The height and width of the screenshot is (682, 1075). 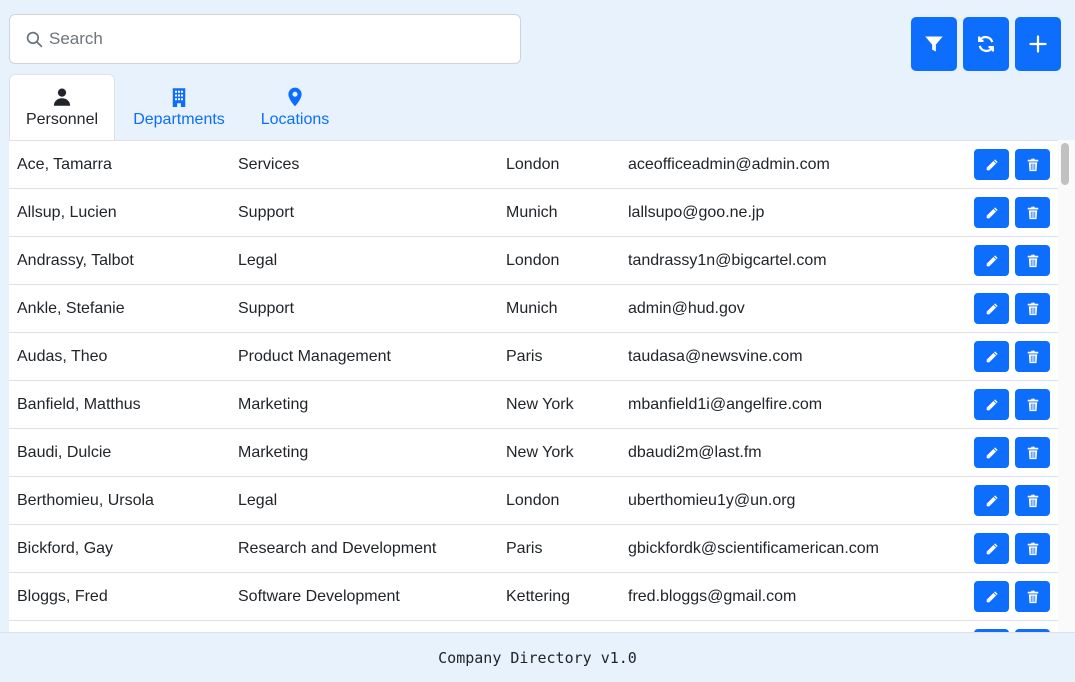 I want to click on search-input, so click(x=279, y=39).